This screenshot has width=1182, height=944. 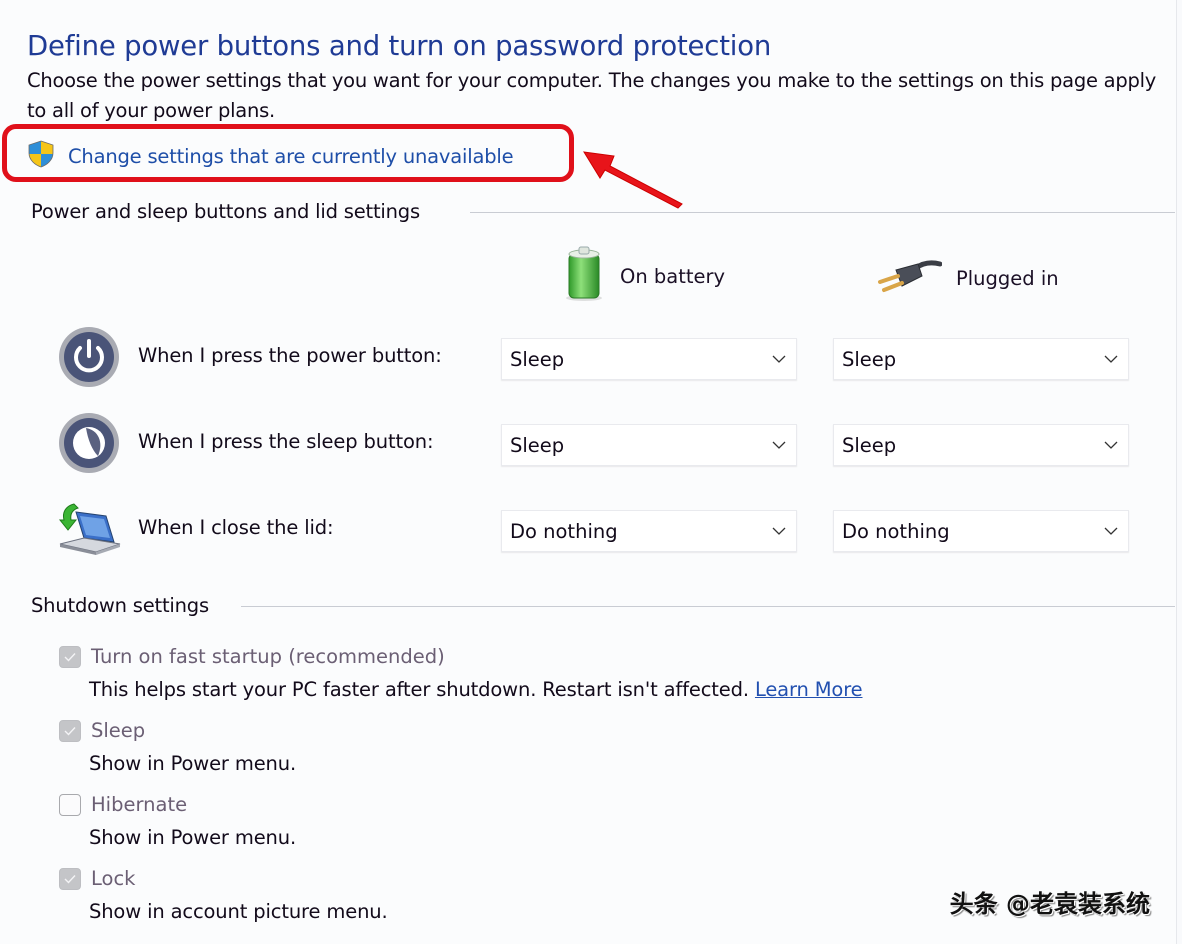 What do you see at coordinates (584, 276) in the screenshot?
I see `battery-icon` at bounding box center [584, 276].